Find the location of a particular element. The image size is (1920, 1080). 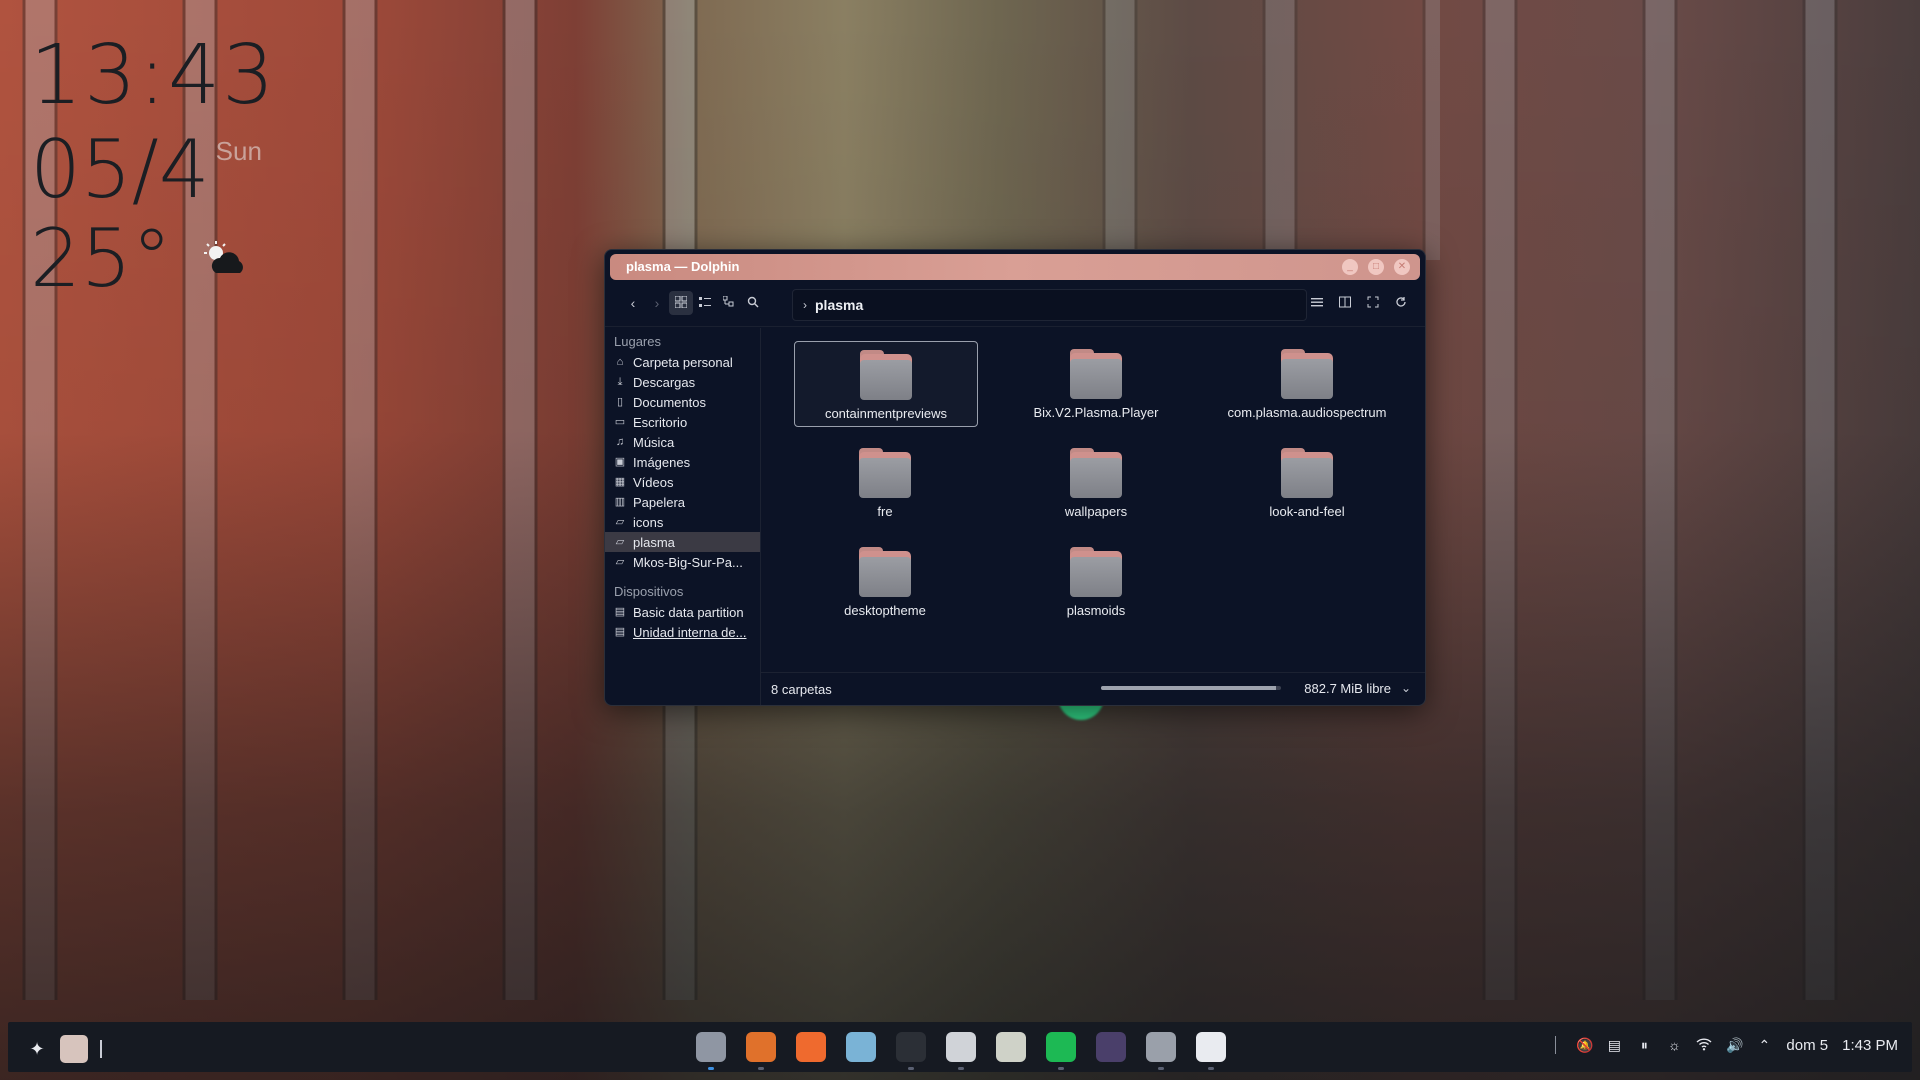

sidebar-item-label: Música is located at coordinates (654, 442).